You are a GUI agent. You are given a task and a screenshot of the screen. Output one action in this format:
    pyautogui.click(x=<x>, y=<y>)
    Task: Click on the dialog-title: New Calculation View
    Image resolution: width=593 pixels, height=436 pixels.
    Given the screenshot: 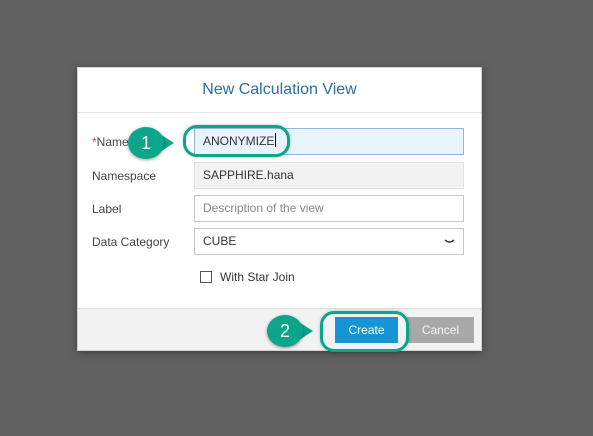 What is the action you would take?
    pyautogui.click(x=279, y=89)
    